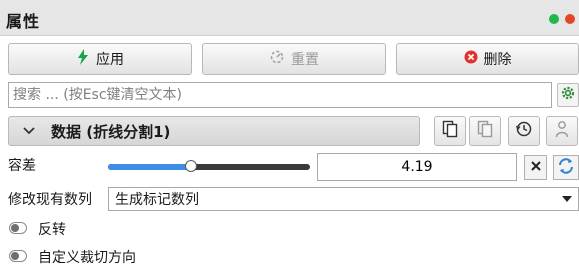  I want to click on copy-icon, so click(450, 131).